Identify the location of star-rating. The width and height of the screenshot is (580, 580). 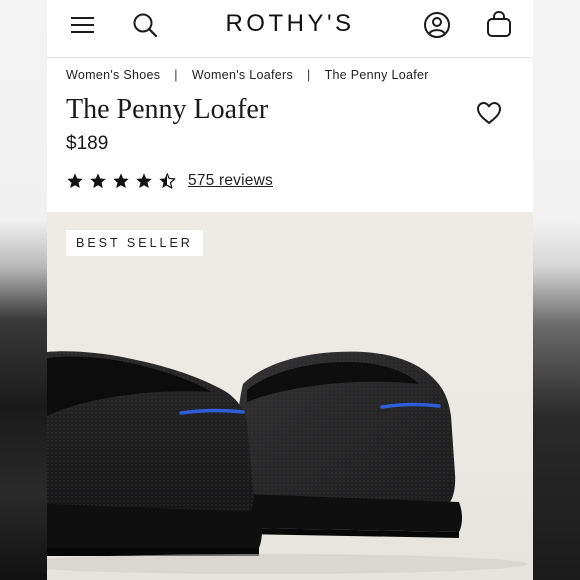
(123, 181).